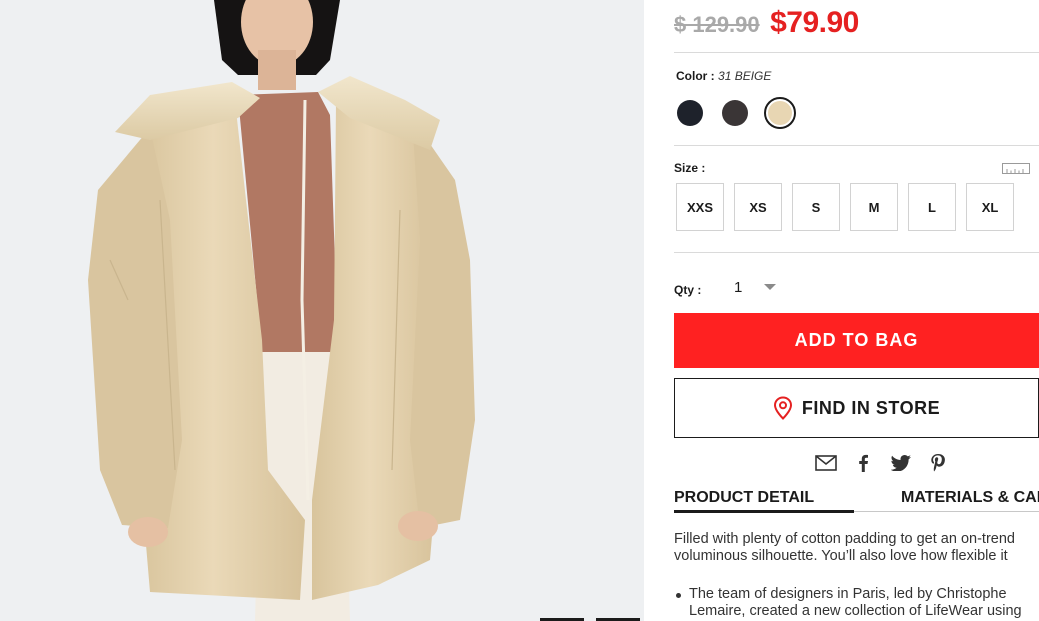  I want to click on size-option-xxs: XXS, so click(700, 207).